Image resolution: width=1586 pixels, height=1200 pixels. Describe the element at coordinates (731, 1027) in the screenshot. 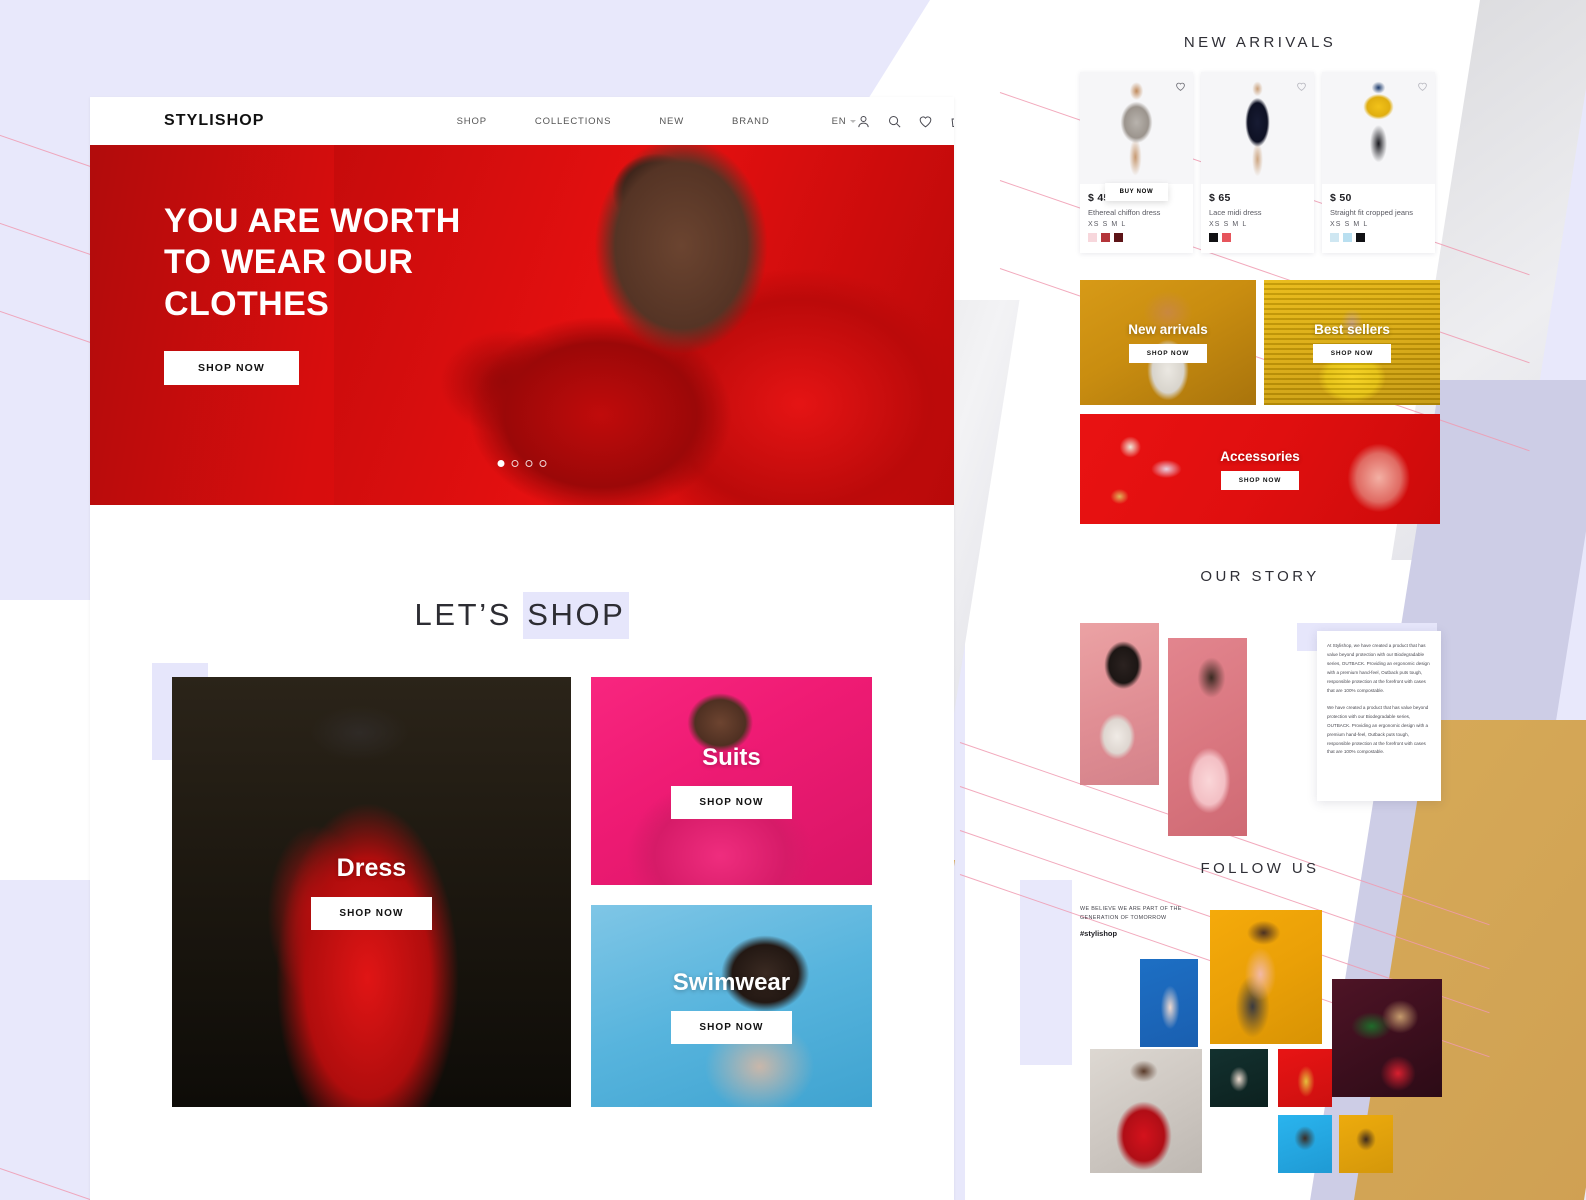

I see `swimwear-shop-now-button: SHOP NOW` at that location.